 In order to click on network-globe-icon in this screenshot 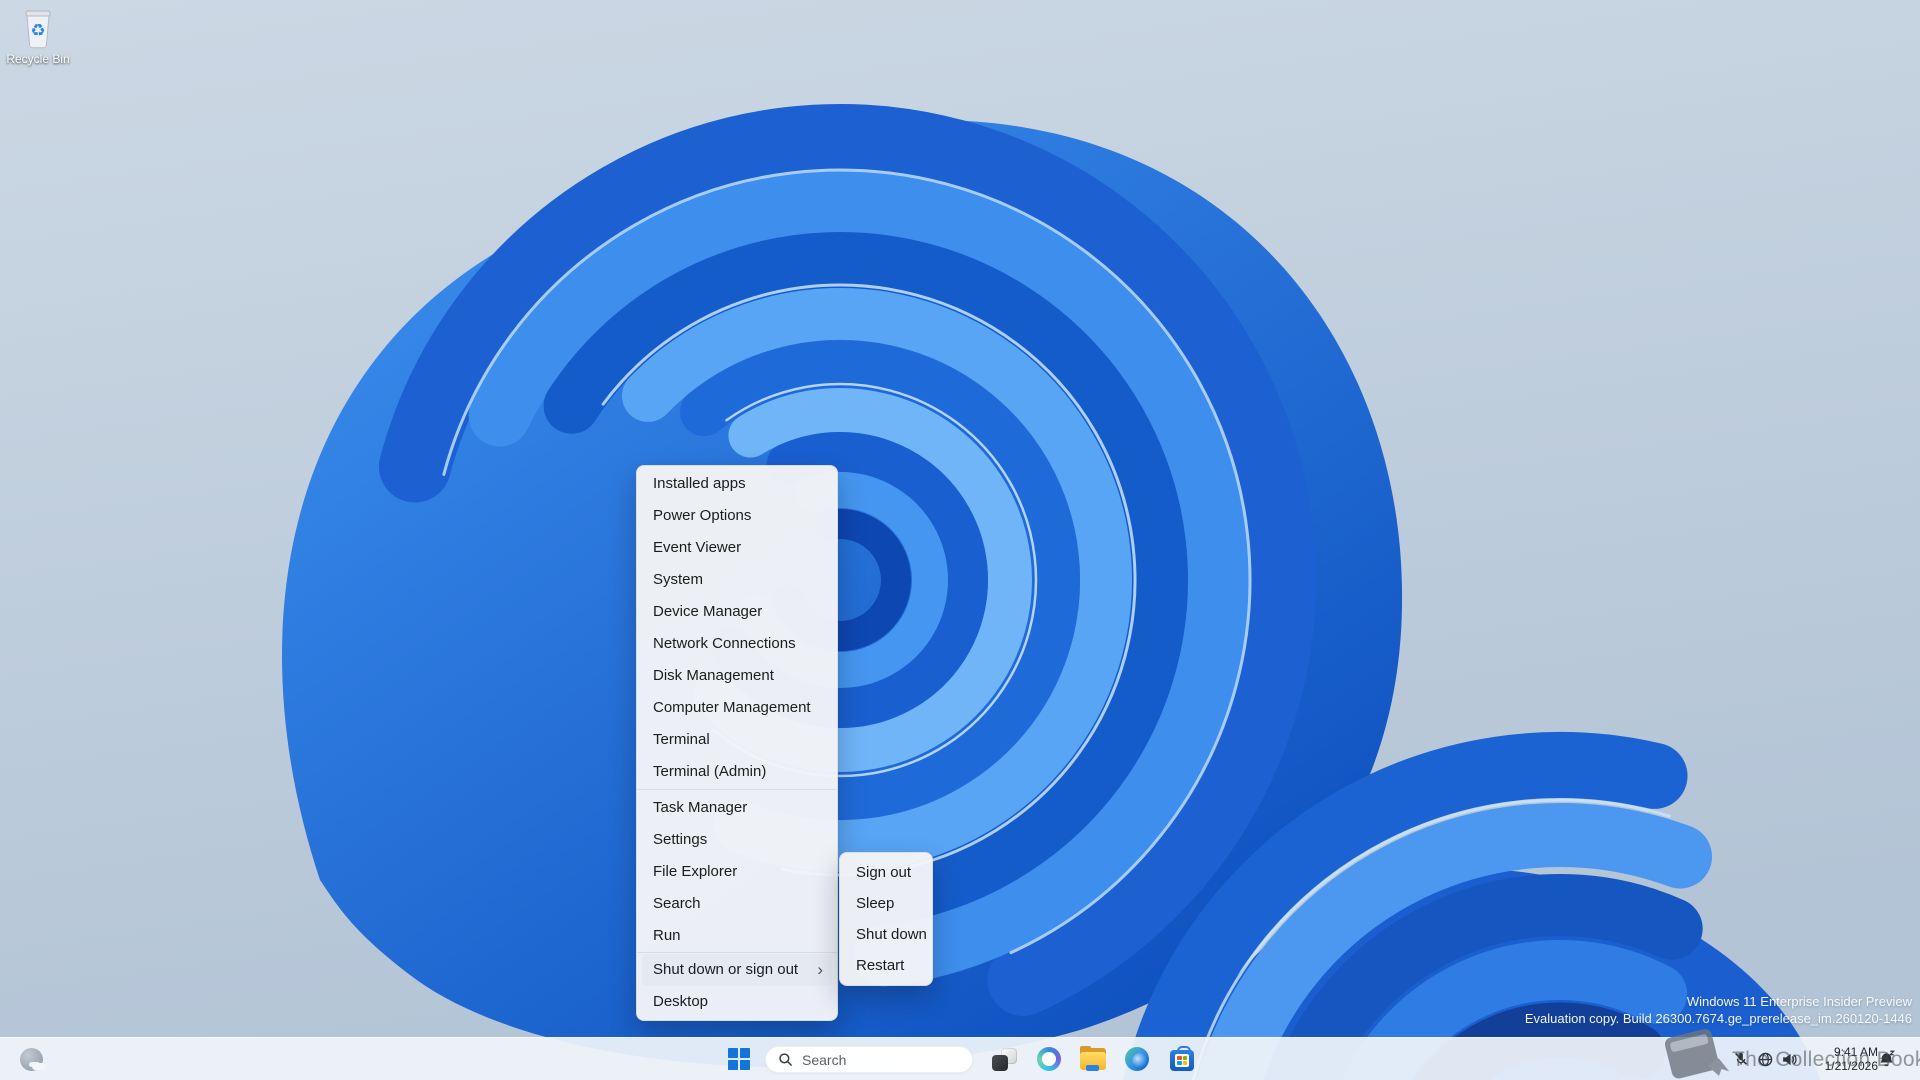, I will do `click(1765, 1059)`.